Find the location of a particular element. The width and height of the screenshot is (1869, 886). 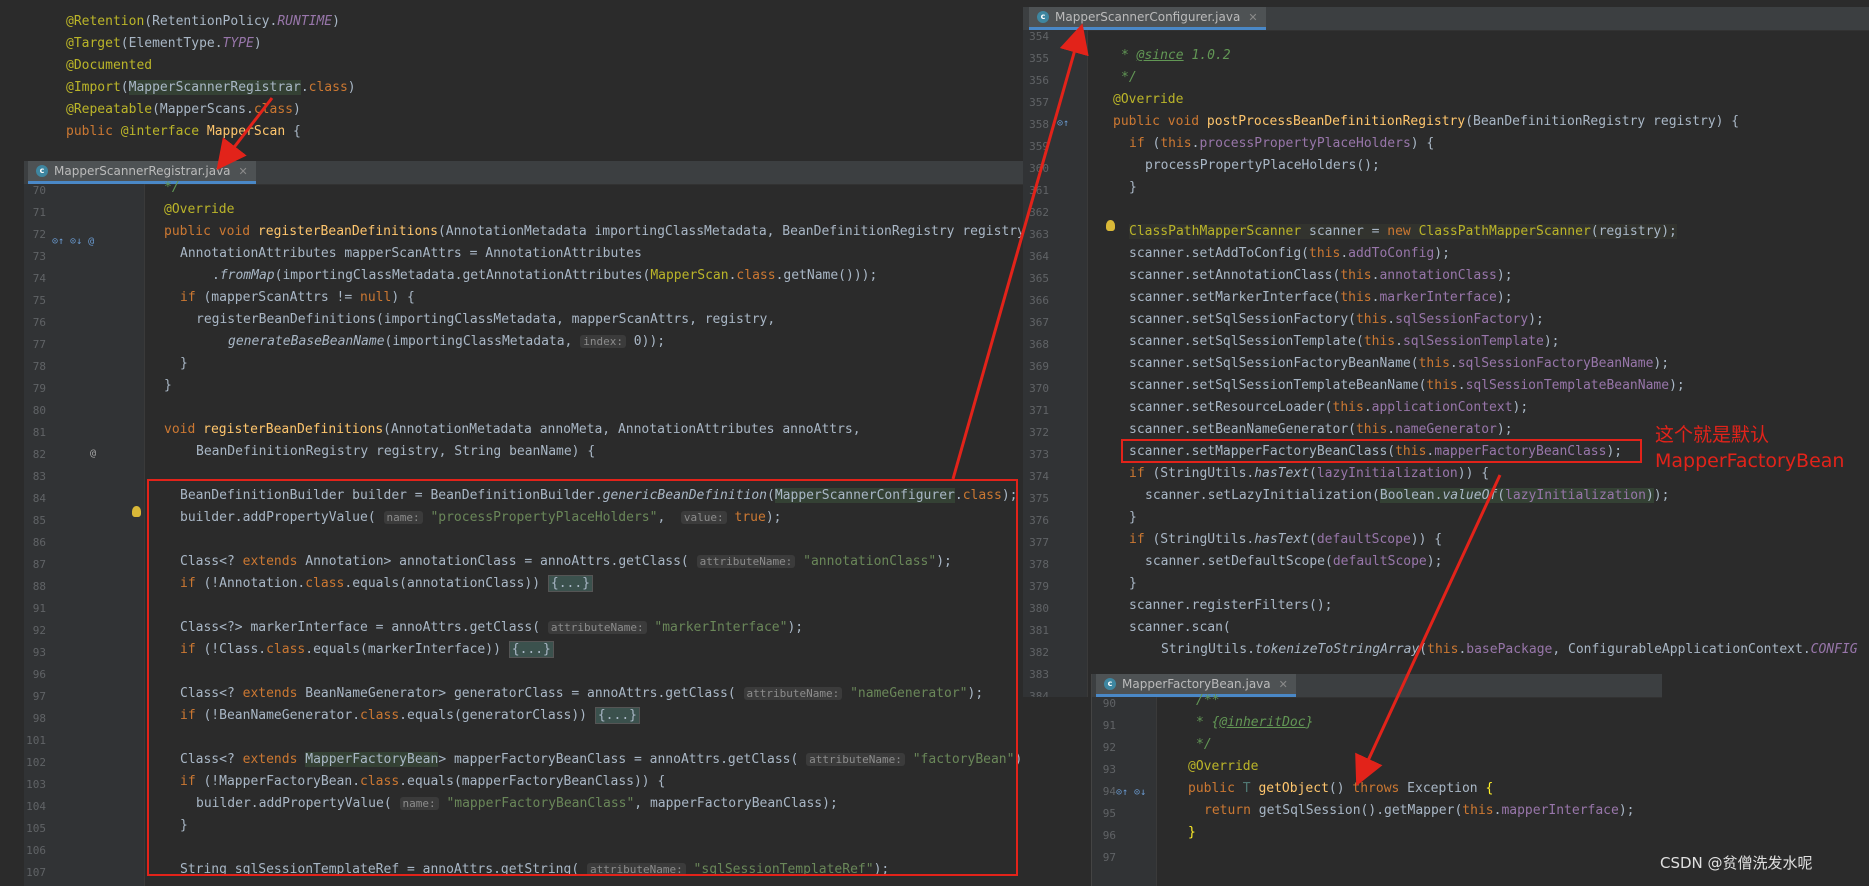

line-number: 360 is located at coordinates (1039, 168).